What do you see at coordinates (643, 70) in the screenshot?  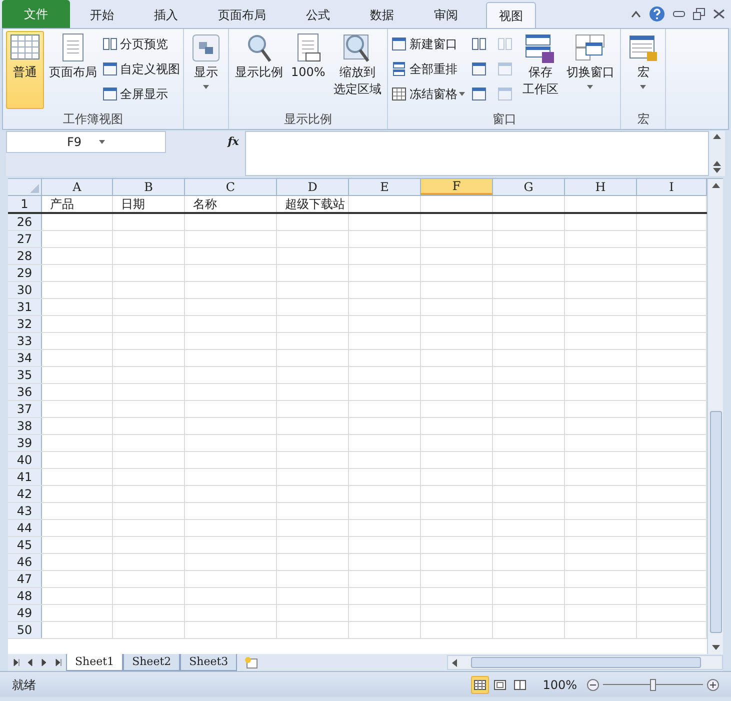 I see `ribbon-button: 宏` at bounding box center [643, 70].